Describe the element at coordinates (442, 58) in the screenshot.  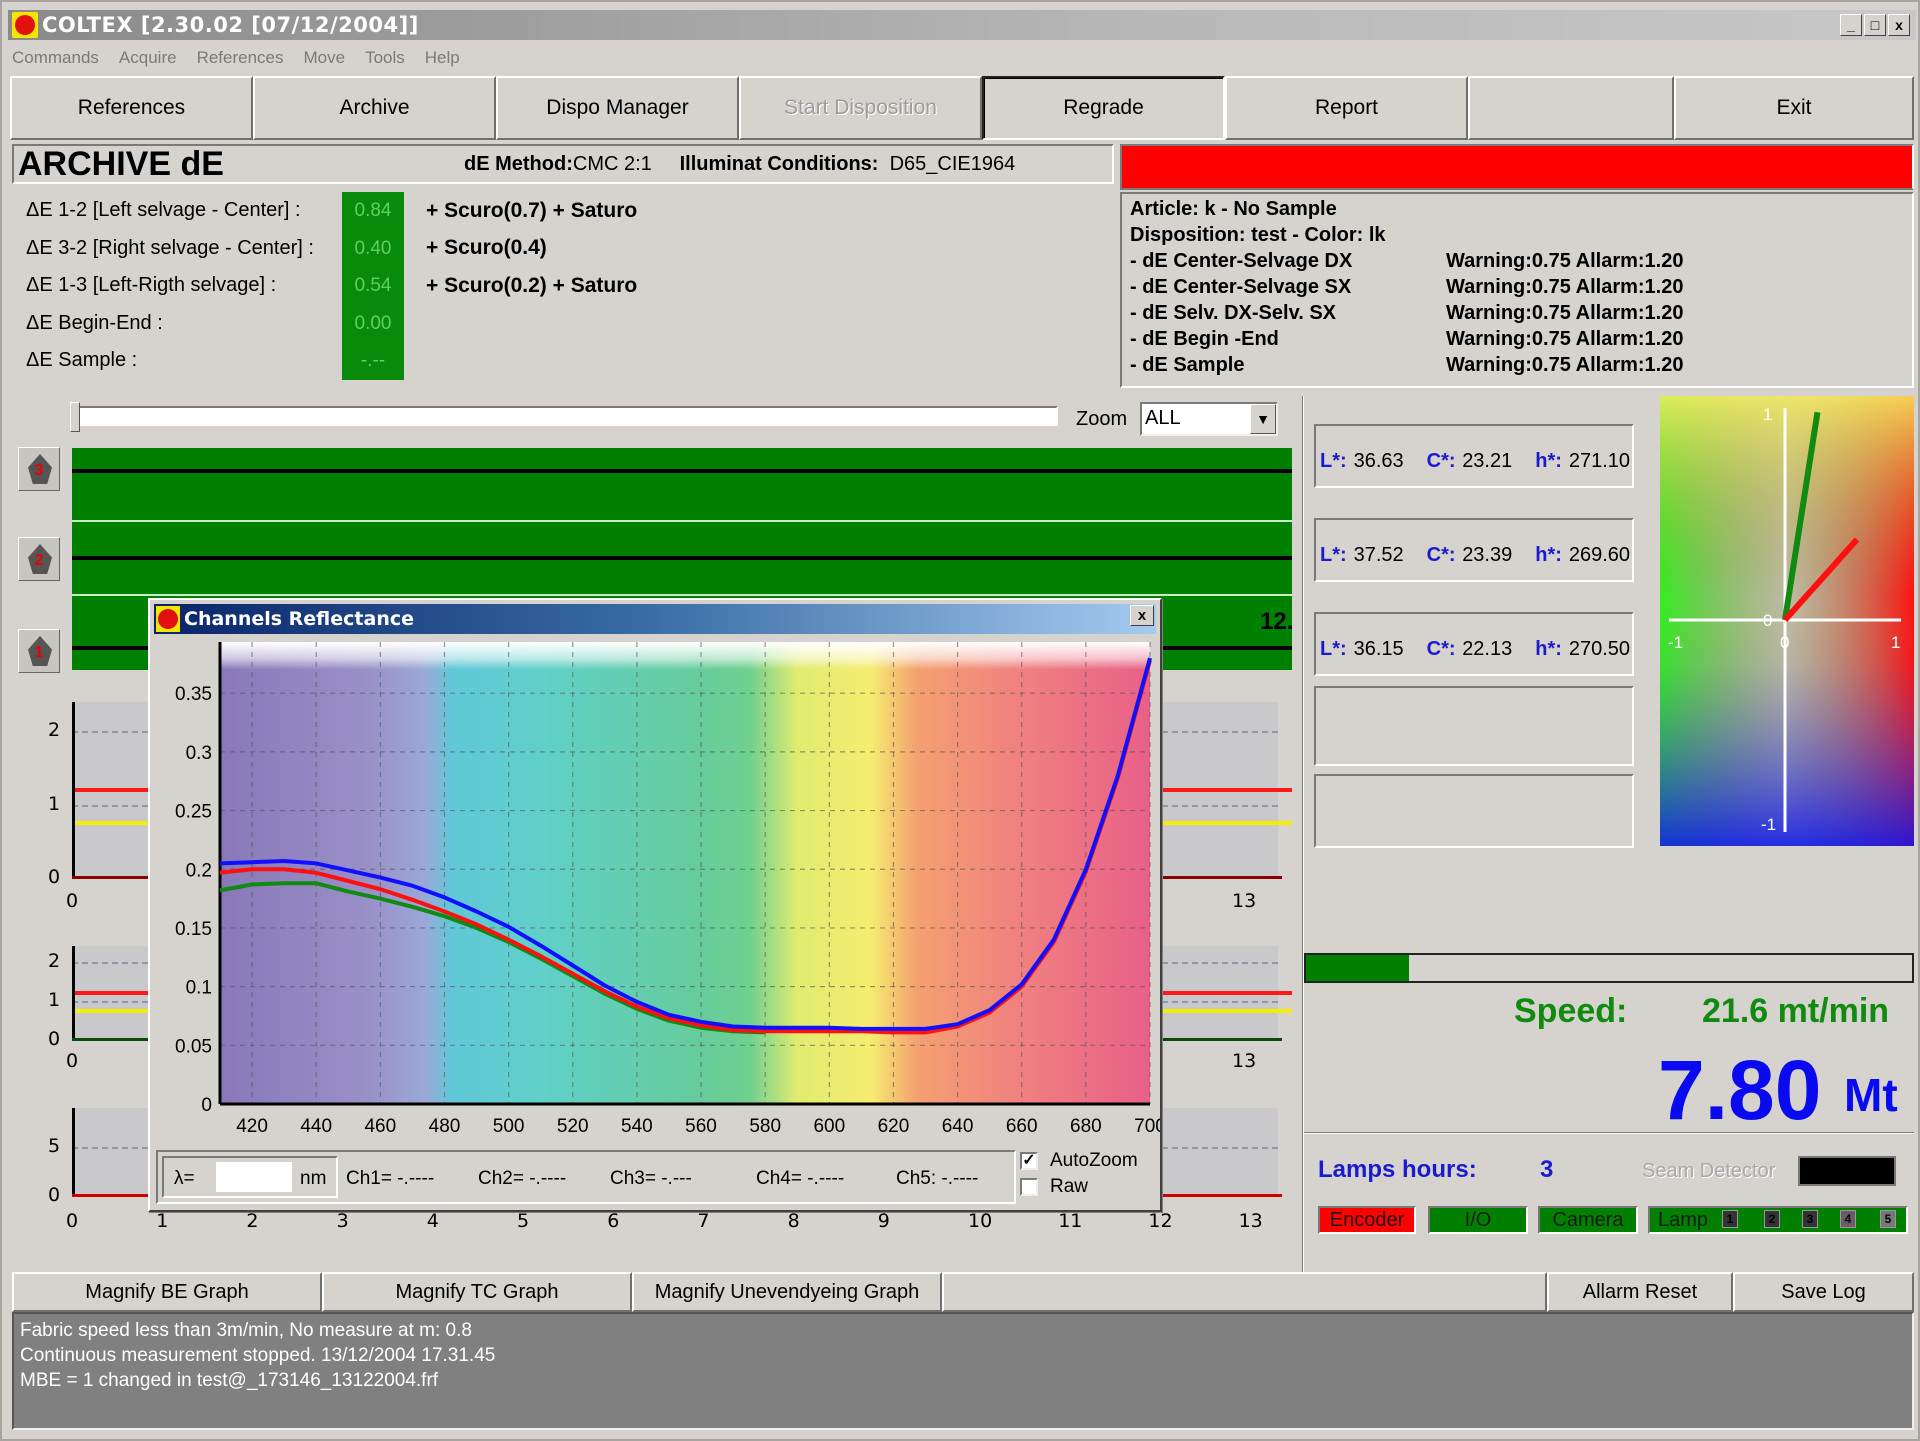
I see `menu-help: Help` at that location.